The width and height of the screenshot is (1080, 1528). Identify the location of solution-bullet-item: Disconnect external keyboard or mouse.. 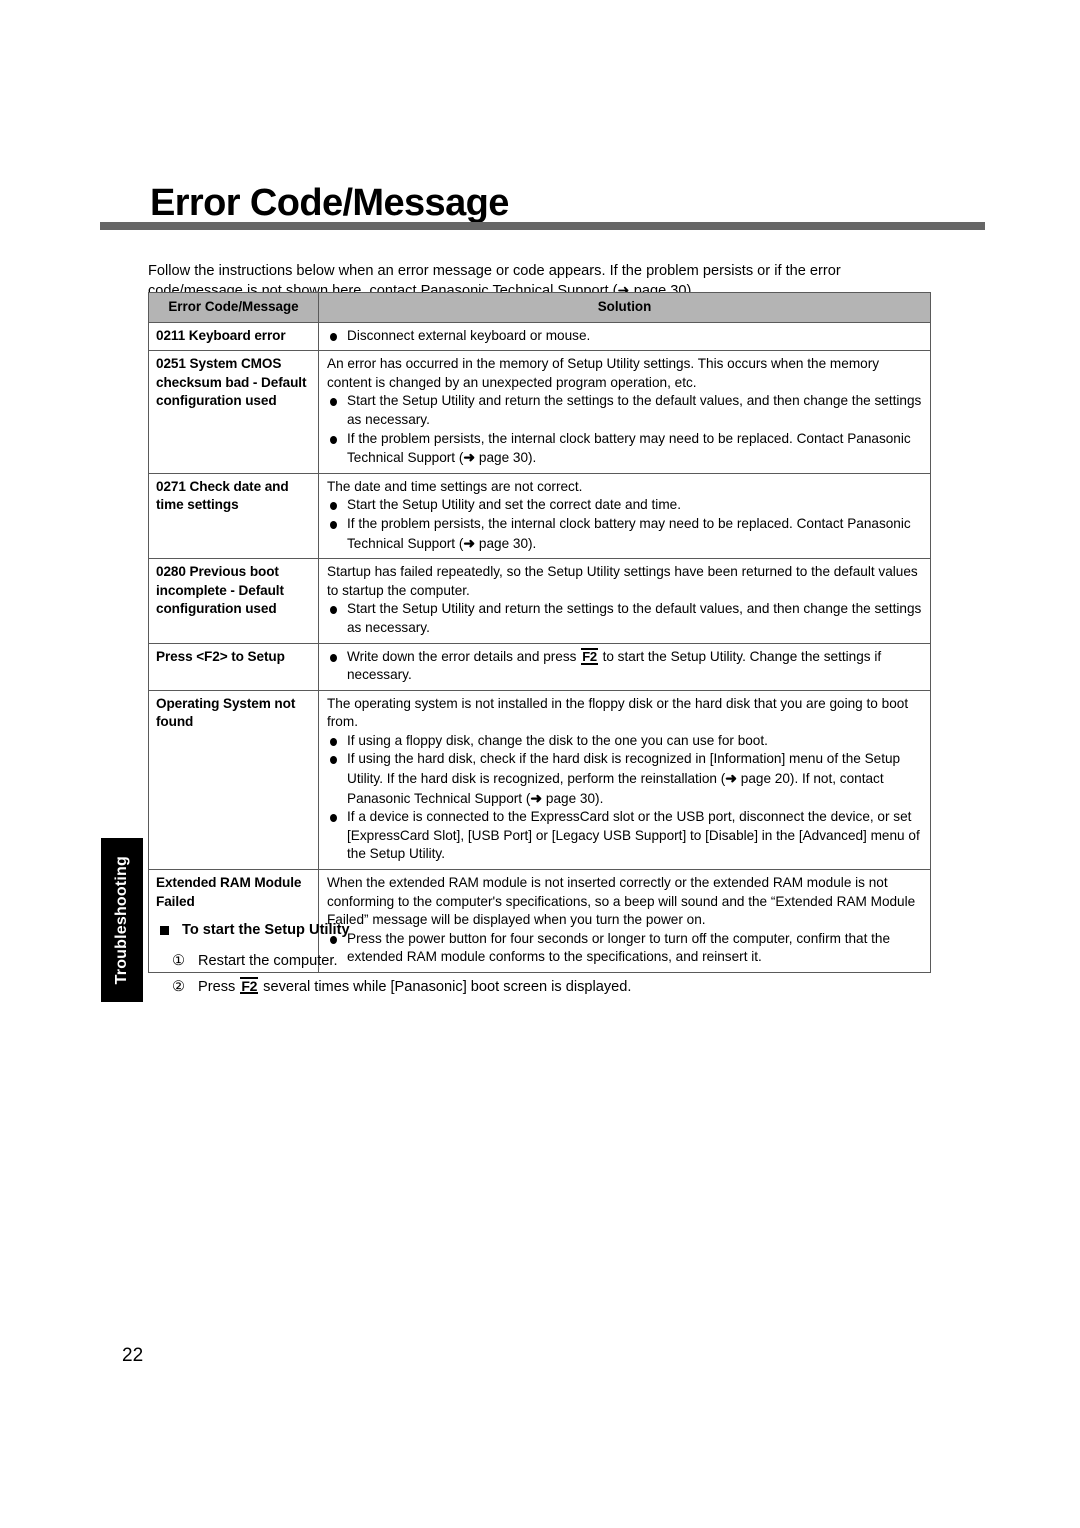
(625, 336).